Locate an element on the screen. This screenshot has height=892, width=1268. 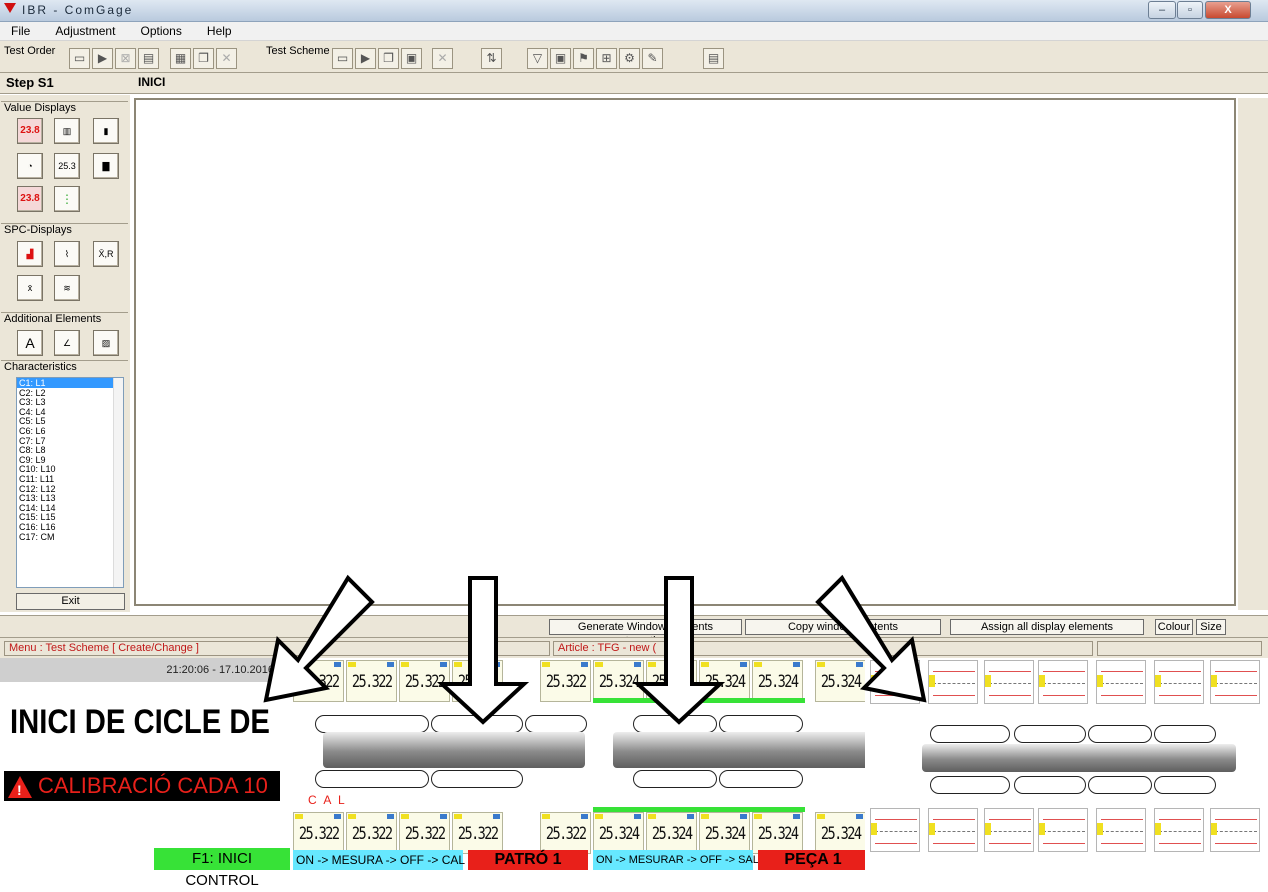
arrow-diagonal-left is located at coordinates (319, 638).